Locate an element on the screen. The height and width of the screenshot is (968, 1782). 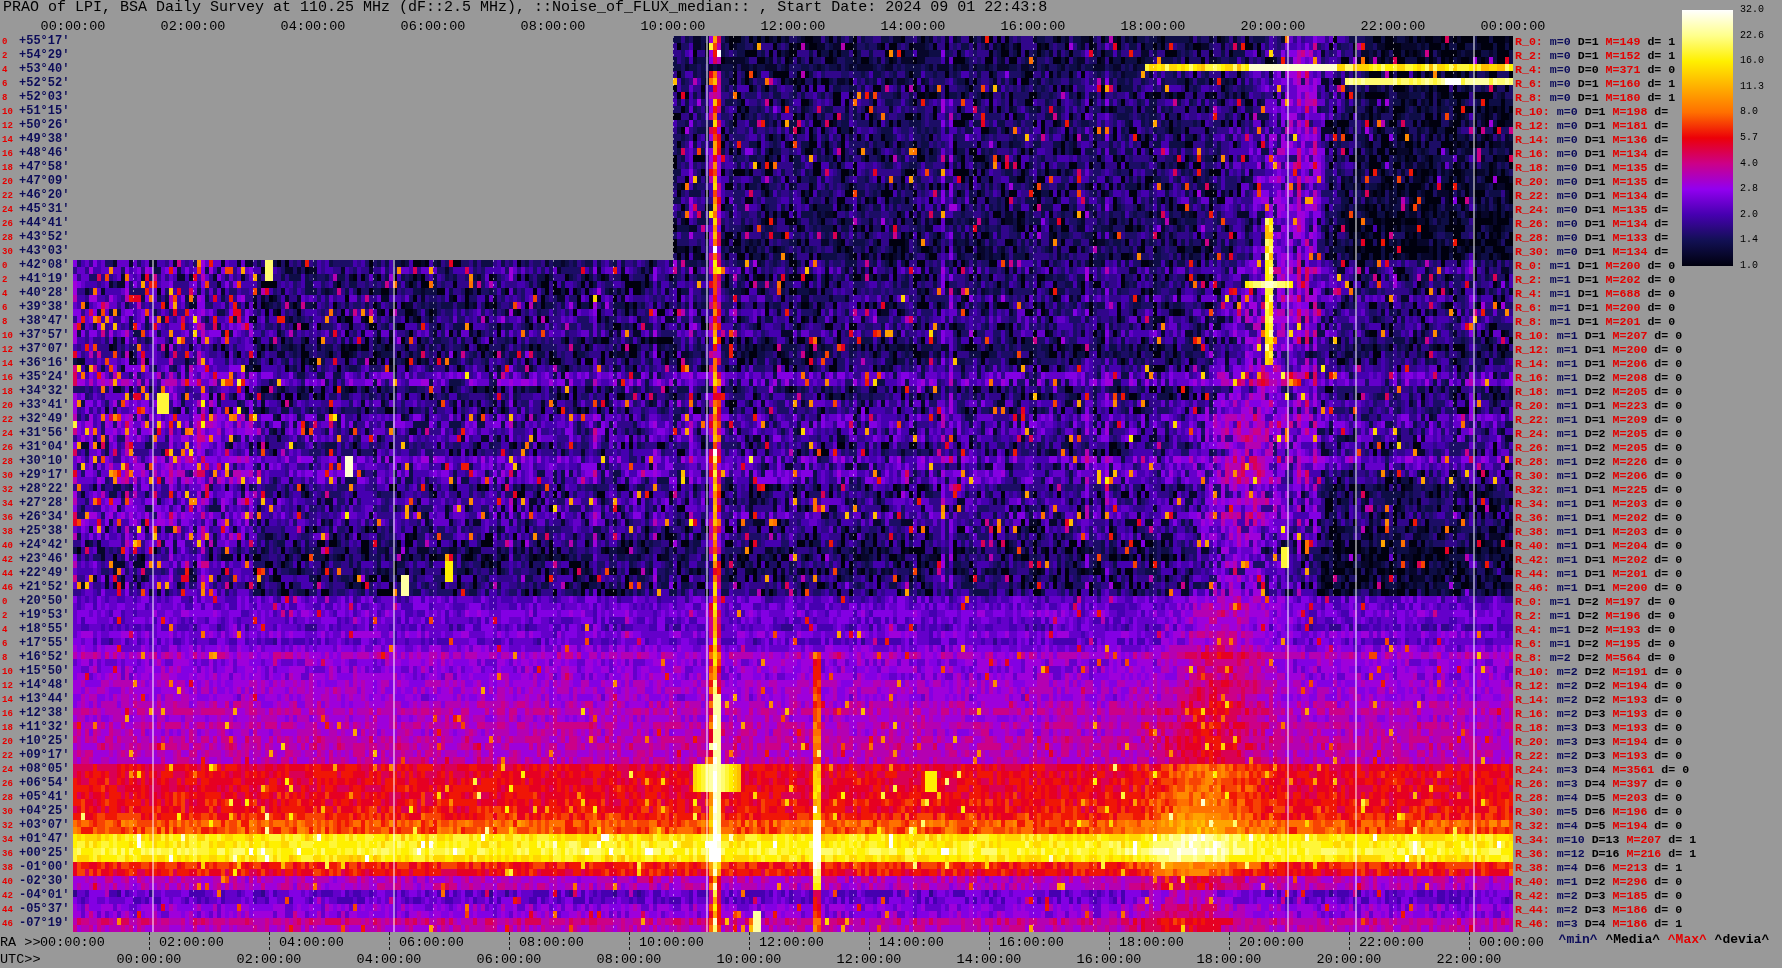
beam-label: R_38: is located at coordinates (1532, 531).